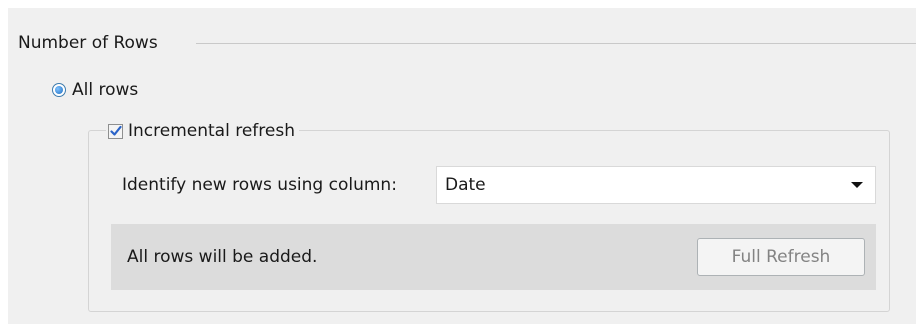 This screenshot has height=324, width=916. Describe the element at coordinates (222, 257) in the screenshot. I see `status-message: All rows will be added.` at that location.